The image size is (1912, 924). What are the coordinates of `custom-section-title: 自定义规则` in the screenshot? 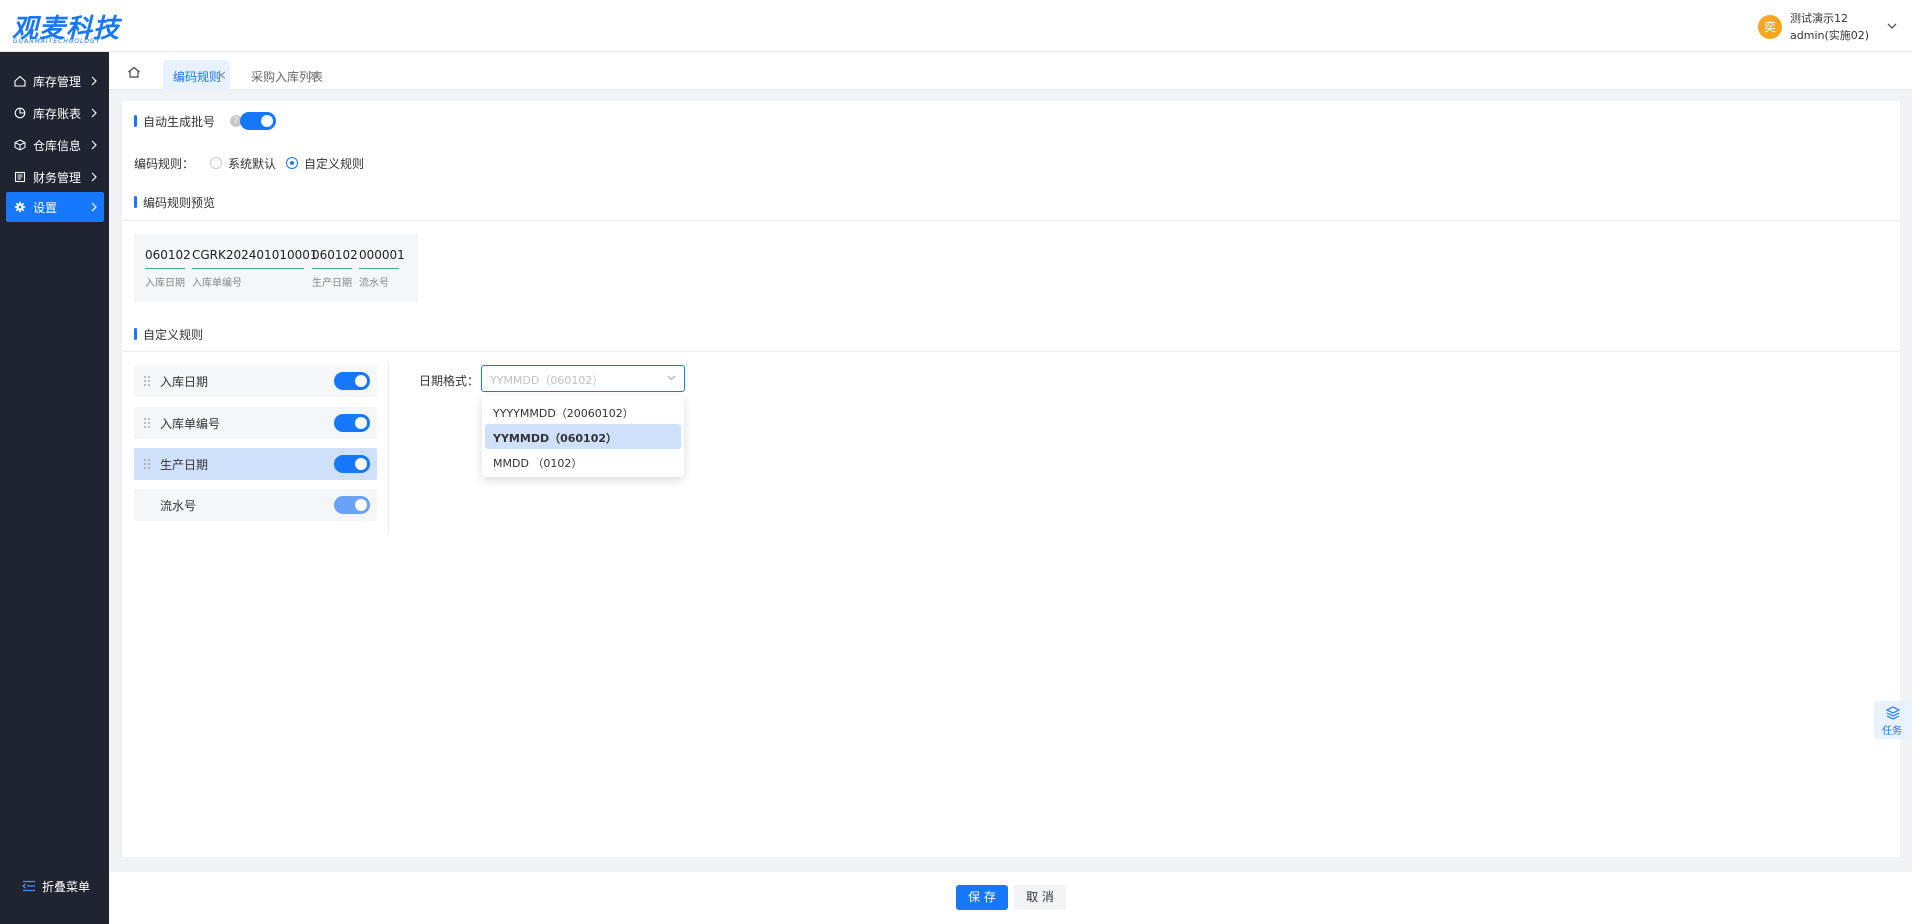 It's located at (214, 334).